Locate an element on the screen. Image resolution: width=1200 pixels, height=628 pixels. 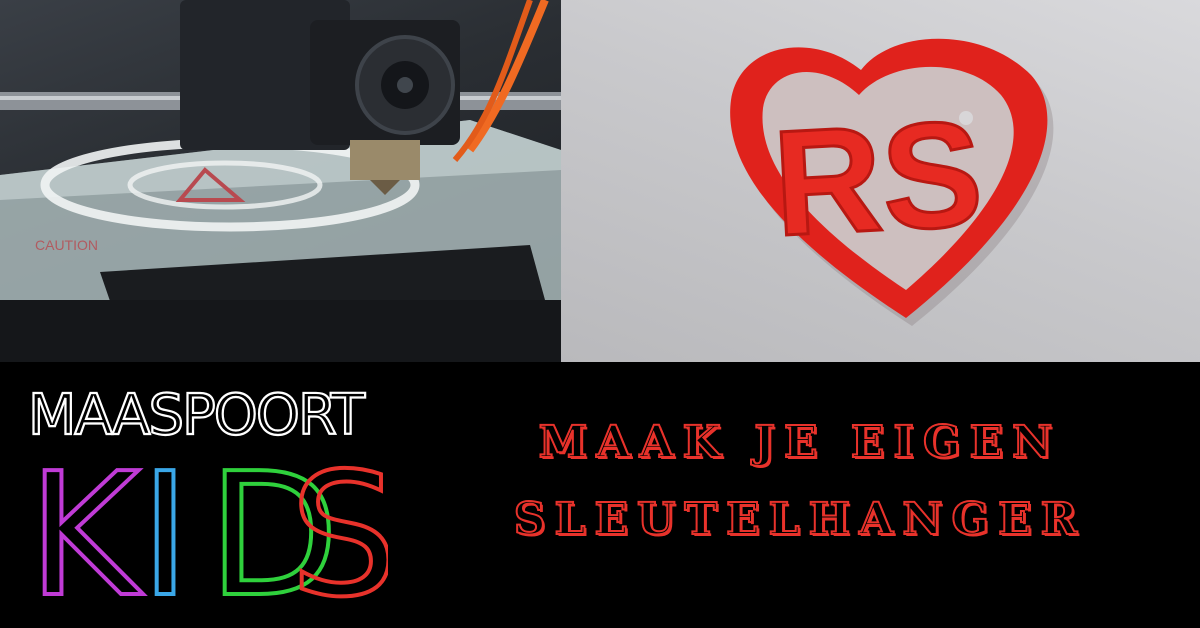
logo-letter-k: K is located at coordinates (86, 524).